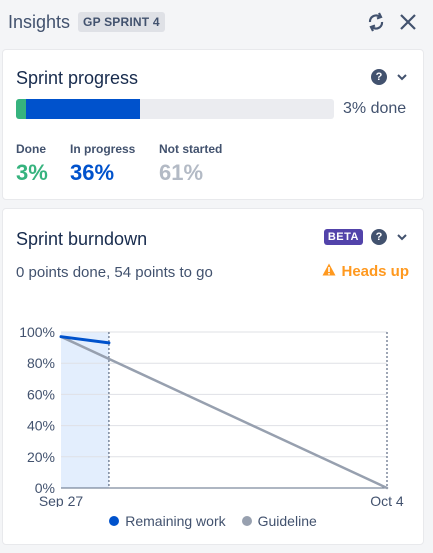  I want to click on insights-header: Insights GP SPRINT 4, so click(216, 22).